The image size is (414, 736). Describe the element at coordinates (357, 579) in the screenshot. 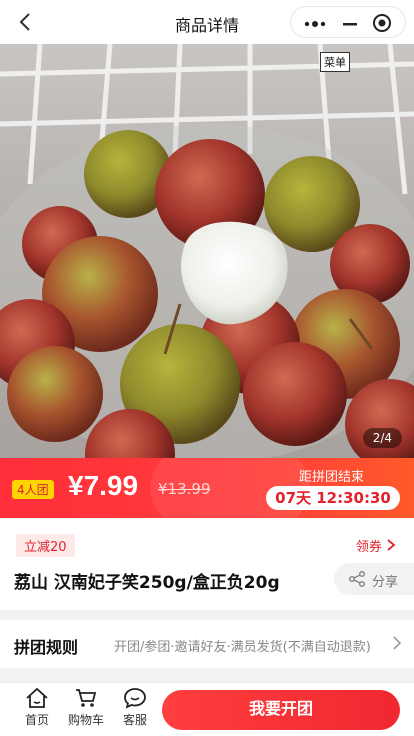

I see `share-icon` at that location.